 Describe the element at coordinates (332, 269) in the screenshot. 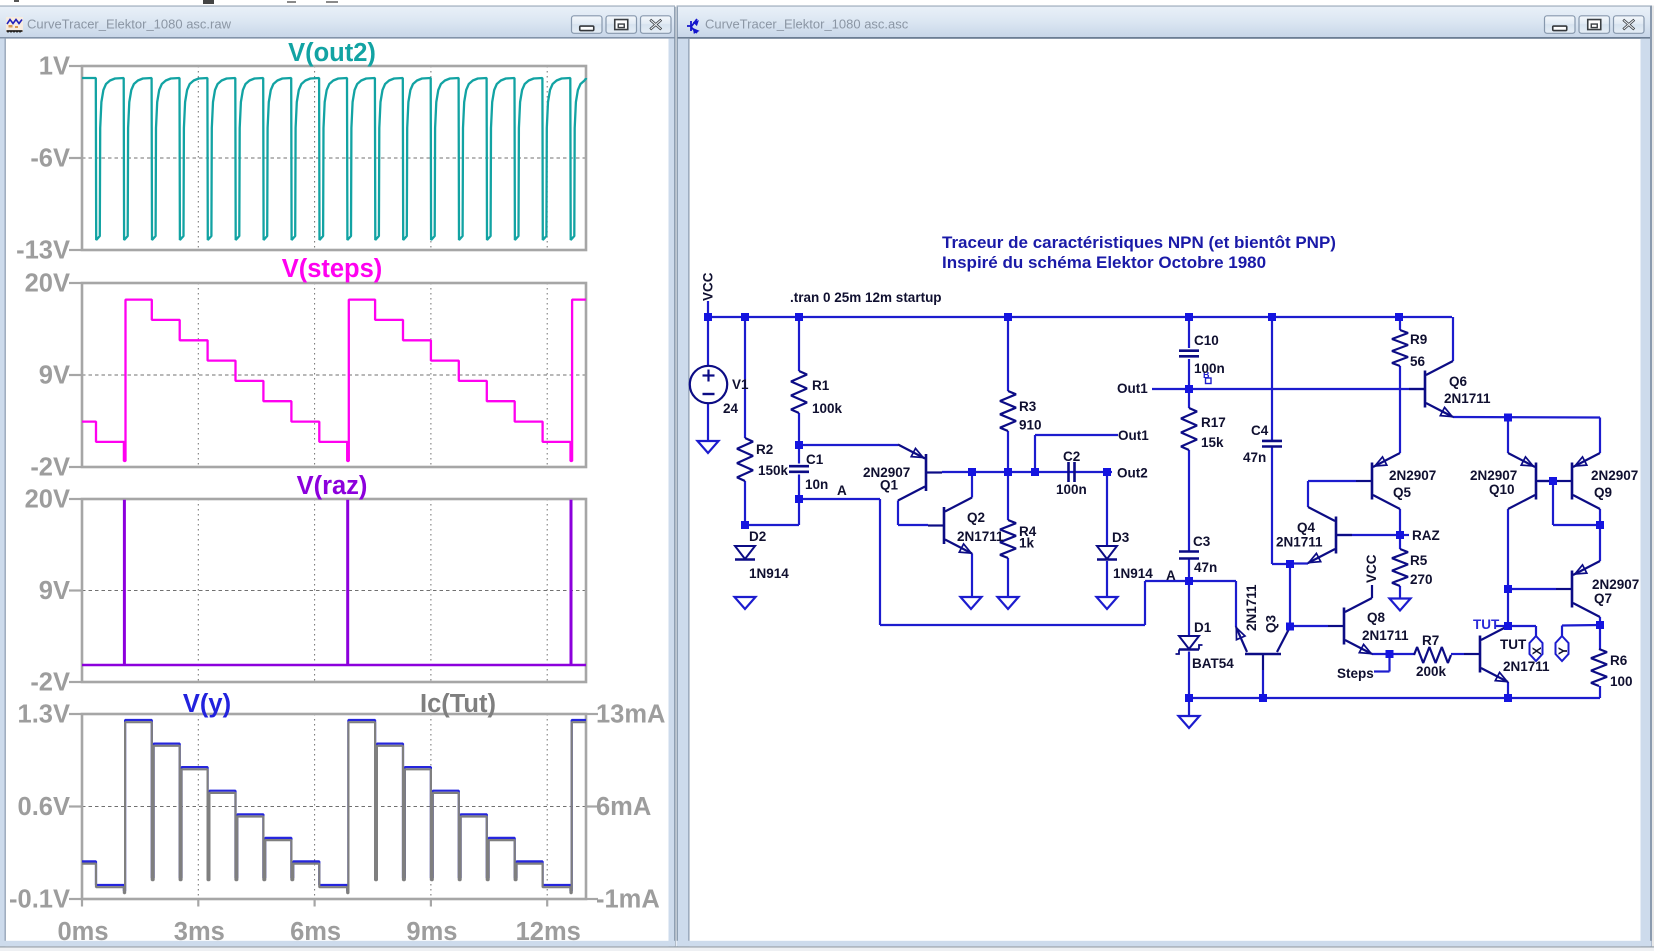

I see `svg-text: V(steps)` at that location.